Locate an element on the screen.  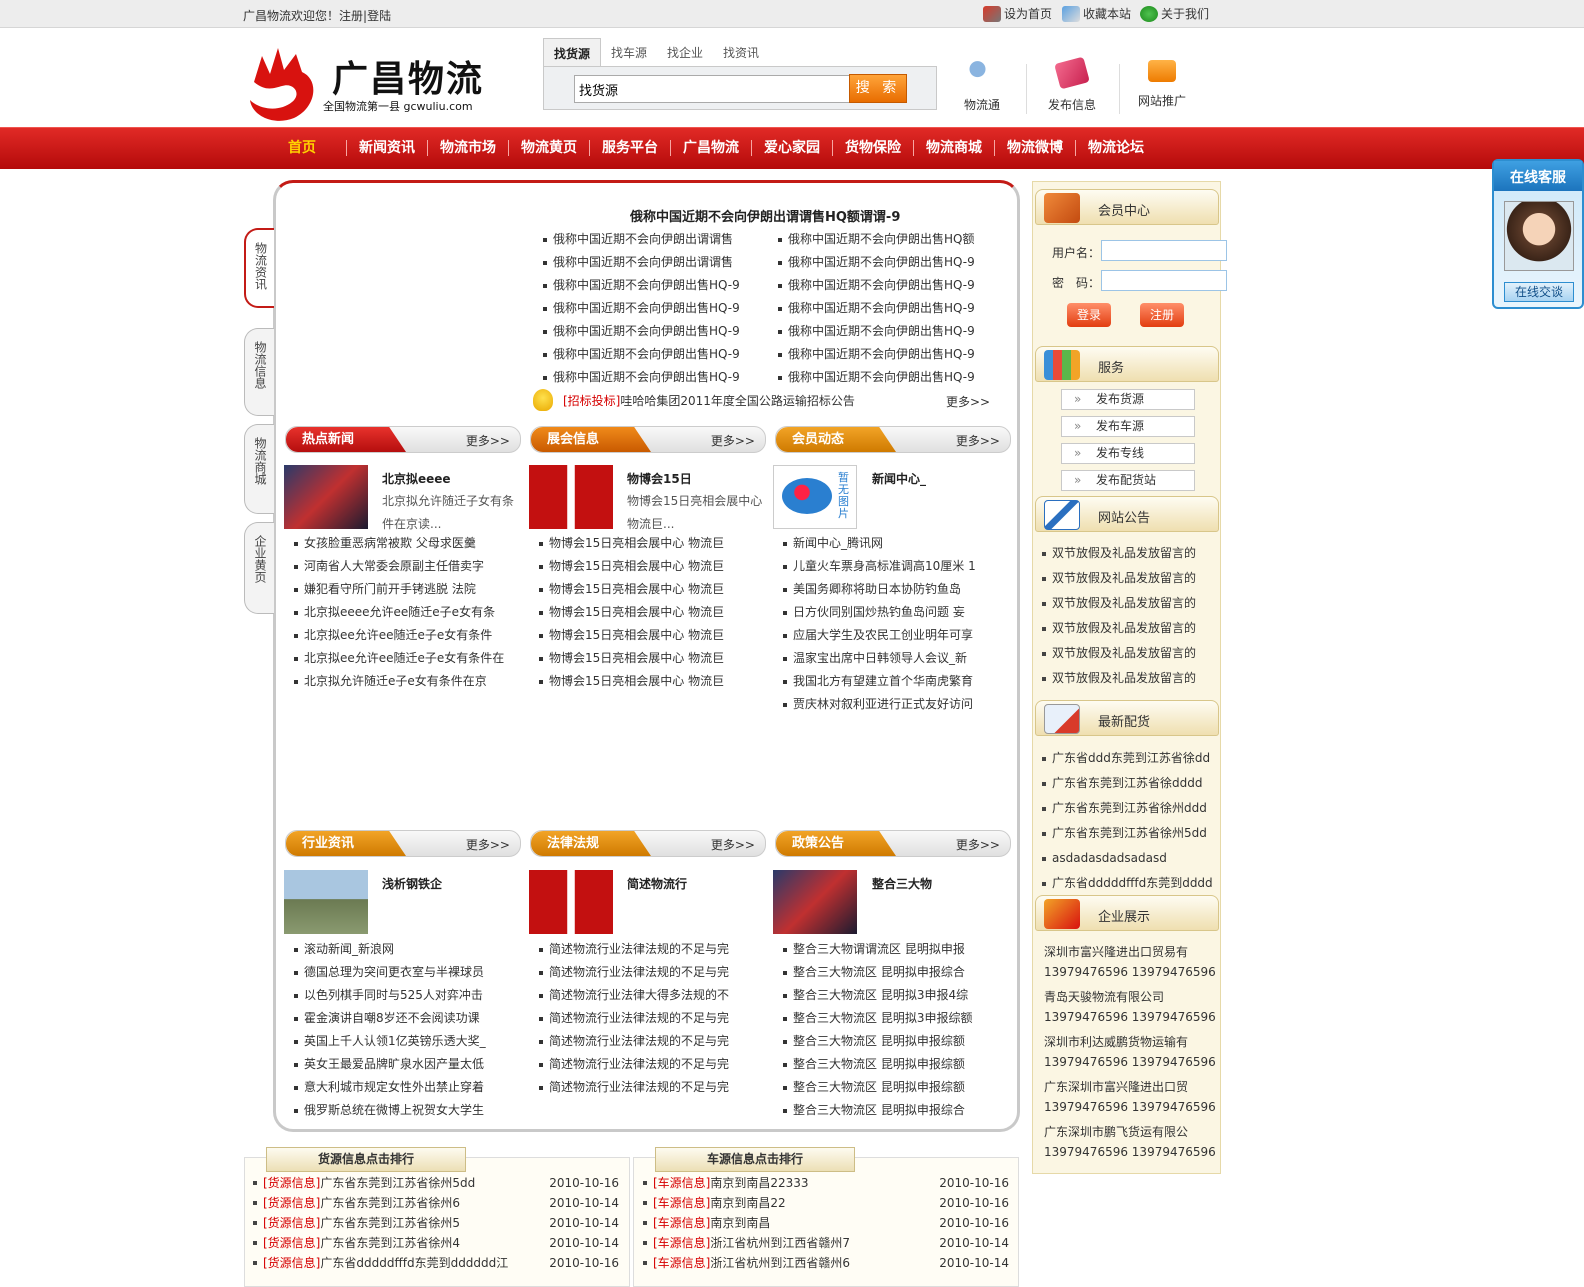
feature-title: 新闻中心_ is located at coordinates (899, 478).